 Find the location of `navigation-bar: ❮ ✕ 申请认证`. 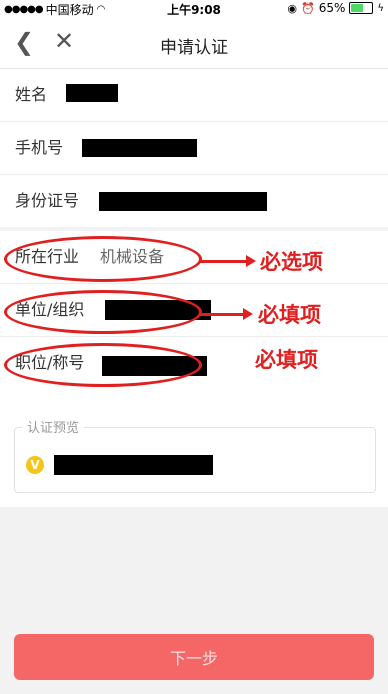

navigation-bar: ❮ ✕ 申请认证 is located at coordinates (194, 43).